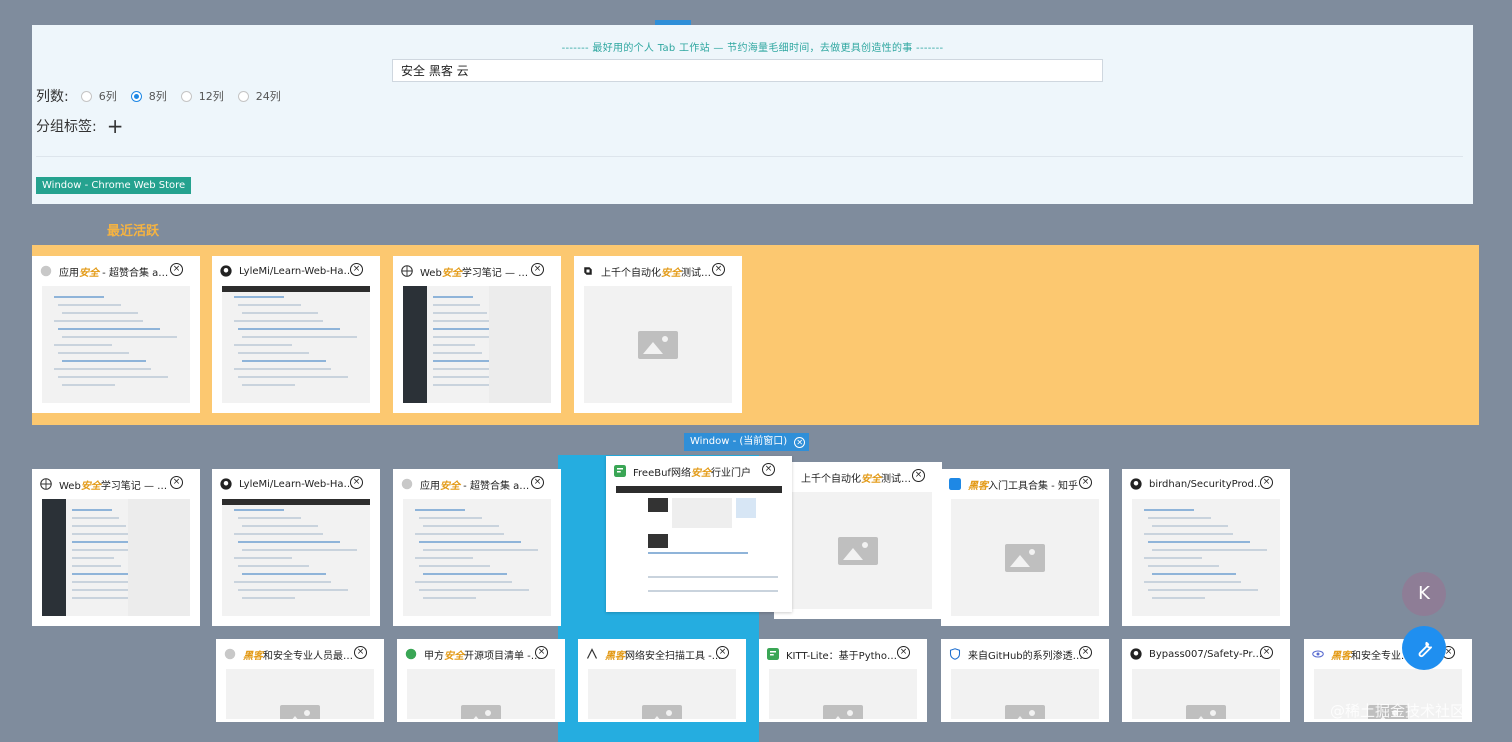 The width and height of the screenshot is (1512, 742). I want to click on radio-6-columns: 6列, so click(98, 96).